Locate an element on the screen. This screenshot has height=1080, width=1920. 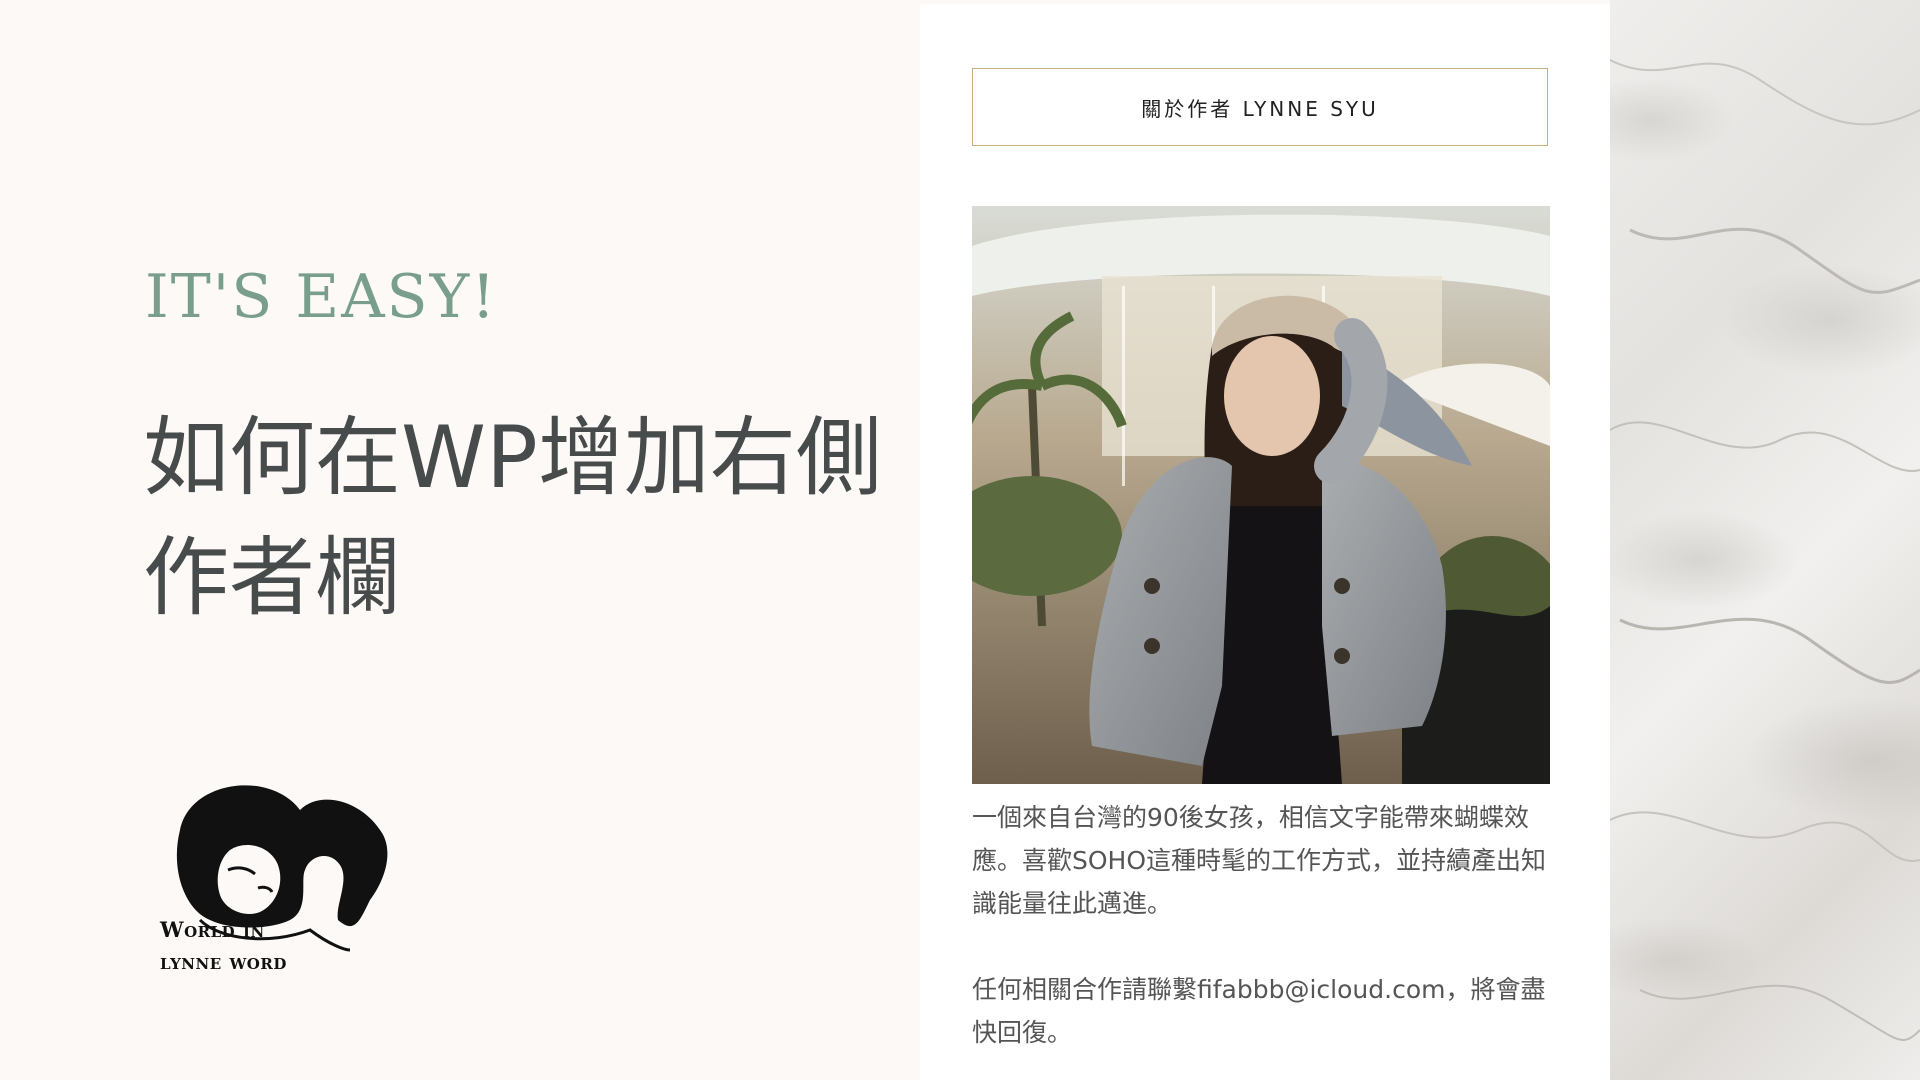
headline-line-2: 作者欄 is located at coordinates (272, 578).